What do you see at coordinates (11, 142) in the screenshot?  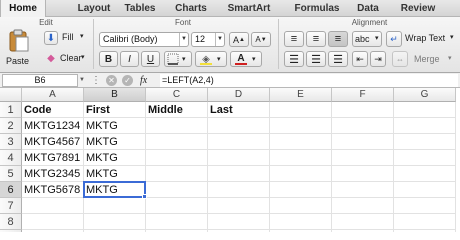 I see `row-header-3: 3` at bounding box center [11, 142].